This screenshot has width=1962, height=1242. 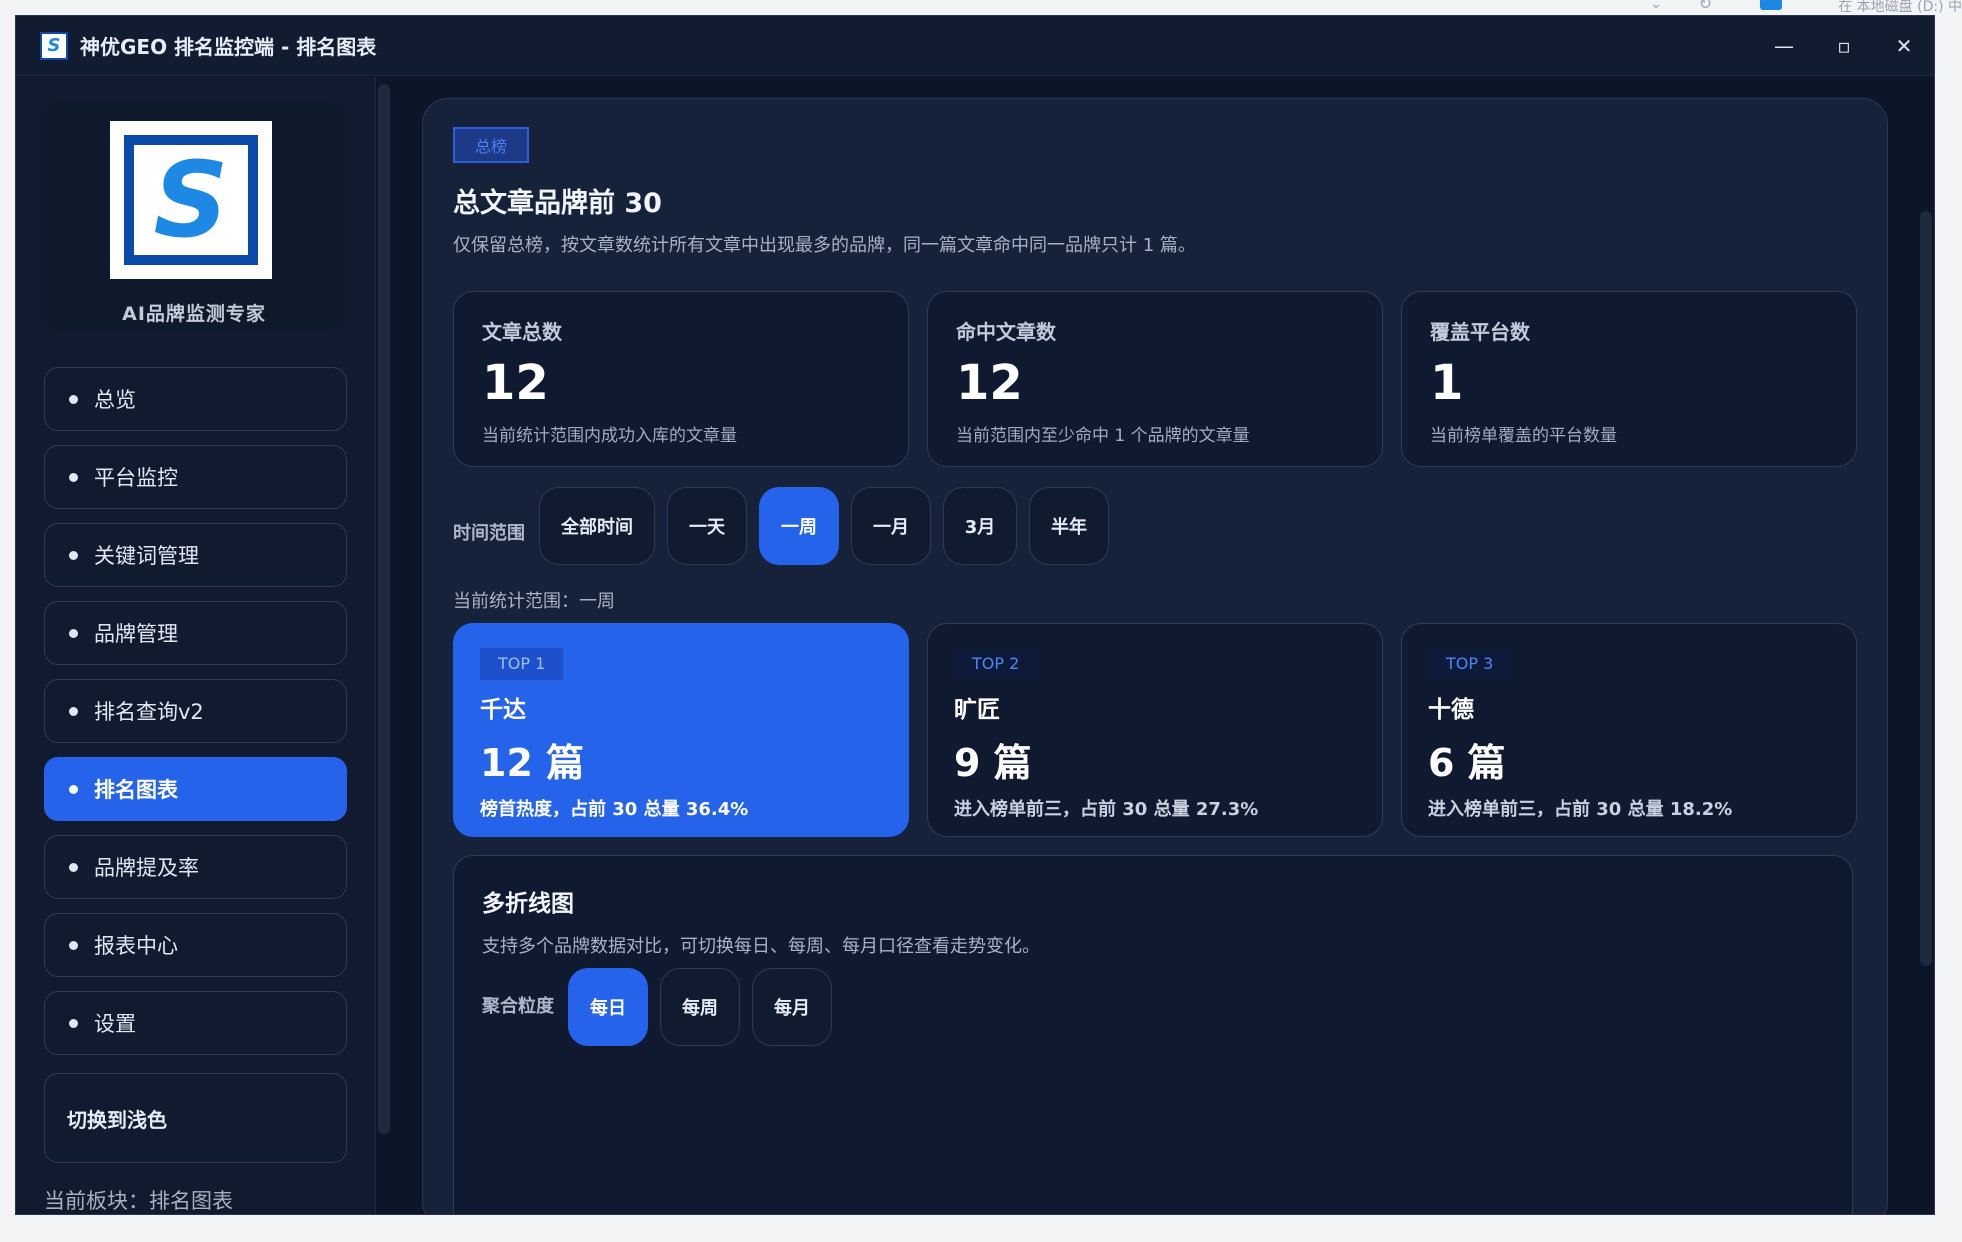 I want to click on top-card-1: TOP 1 千达 12 篇 榜首热度，占前 30 总量 36.4%, so click(x=681, y=730).